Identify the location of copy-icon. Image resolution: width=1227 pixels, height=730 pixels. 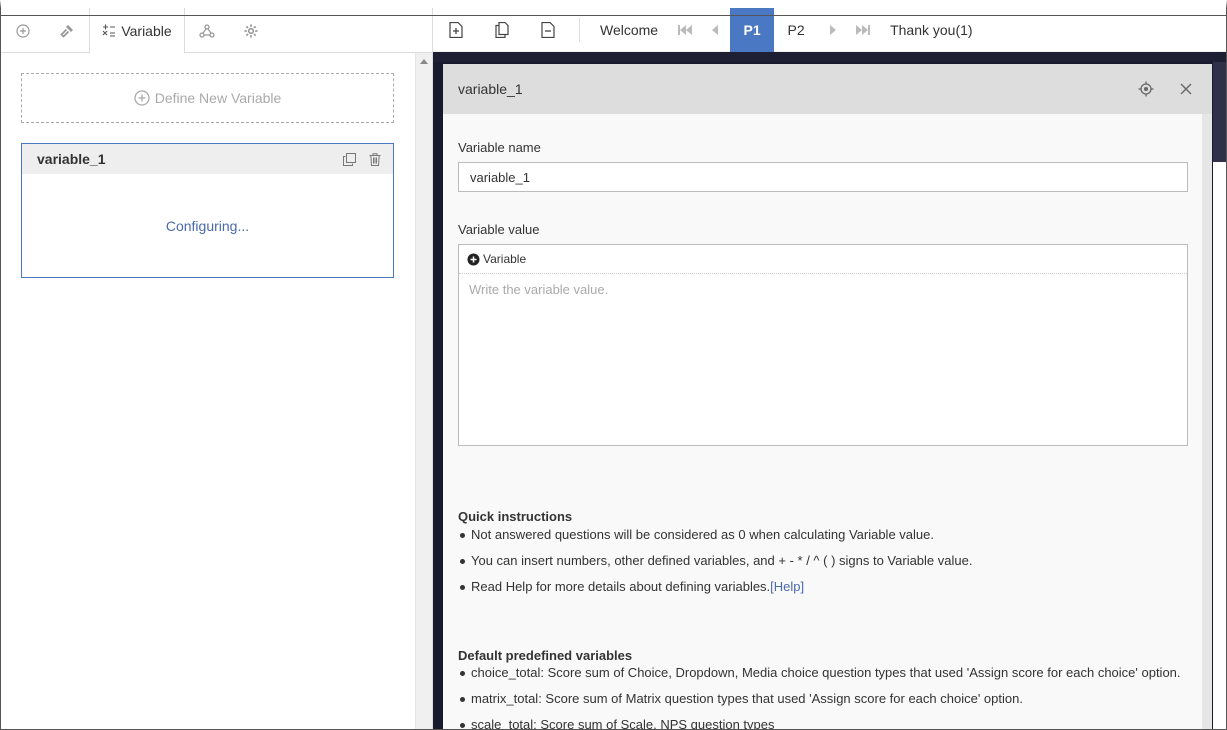
(349, 159).